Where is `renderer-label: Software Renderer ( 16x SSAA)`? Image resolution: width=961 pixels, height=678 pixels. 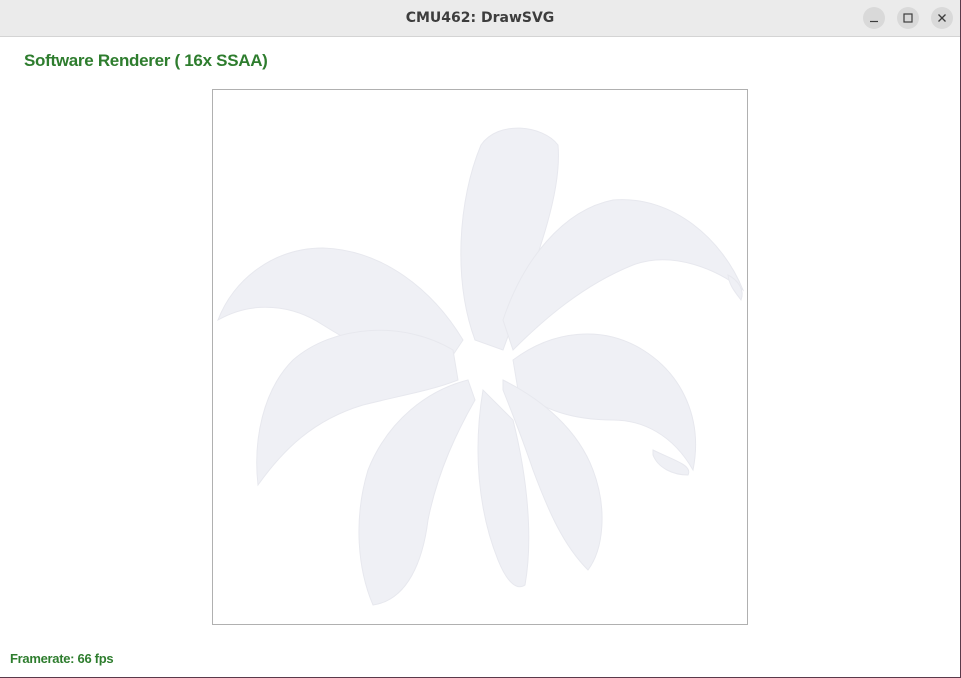
renderer-label: Software Renderer ( 16x SSAA) is located at coordinates (146, 60).